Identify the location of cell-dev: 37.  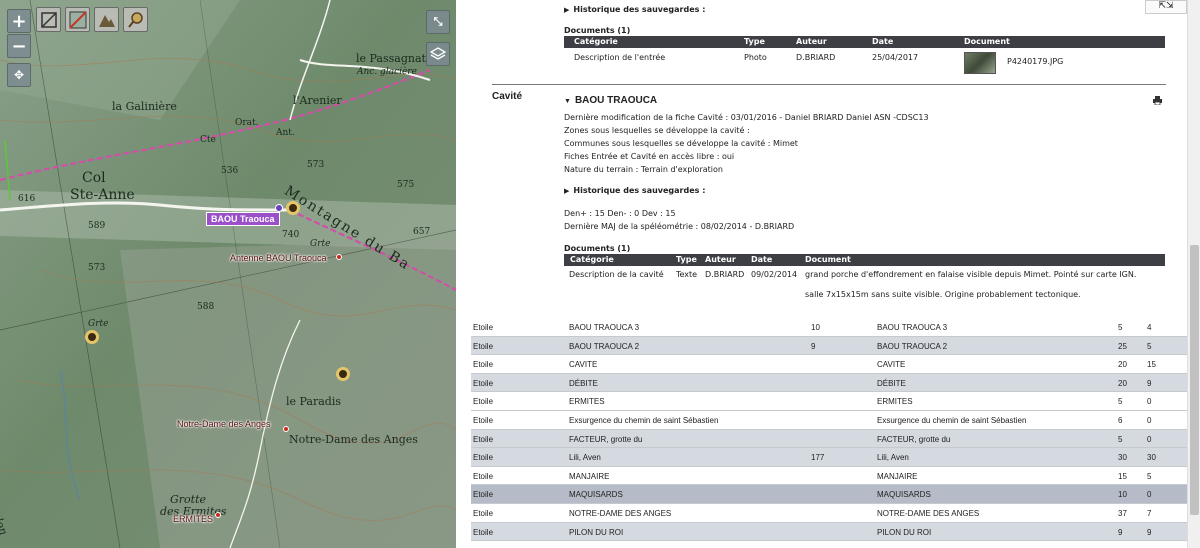
(1122, 513).